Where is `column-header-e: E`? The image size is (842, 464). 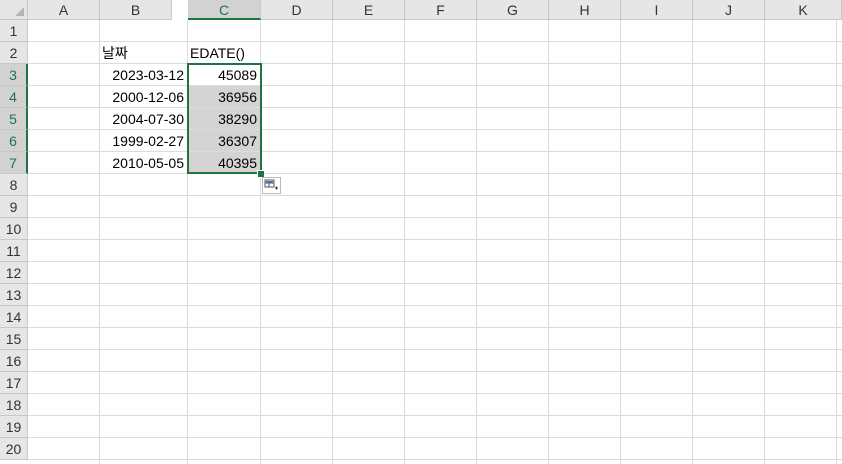
column-header-e: E is located at coordinates (369, 10).